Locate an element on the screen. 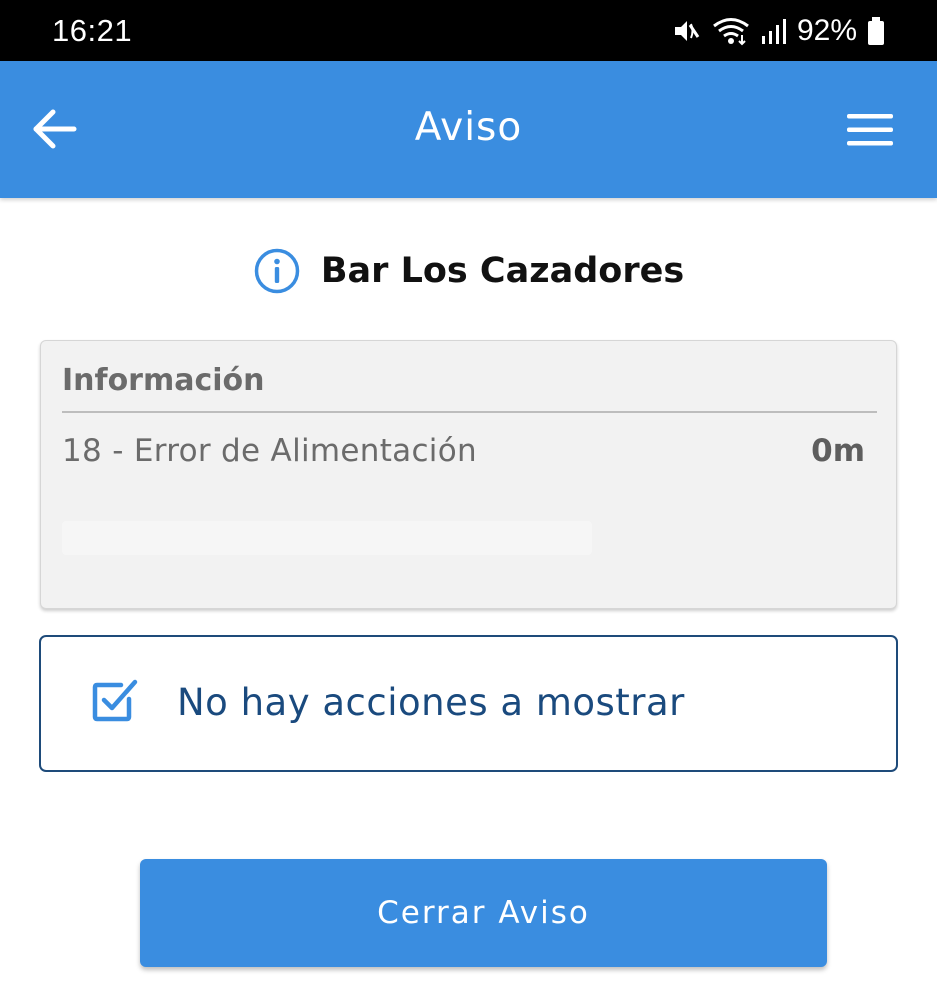 The width and height of the screenshot is (937, 1000). signal-icon is located at coordinates (774, 31).